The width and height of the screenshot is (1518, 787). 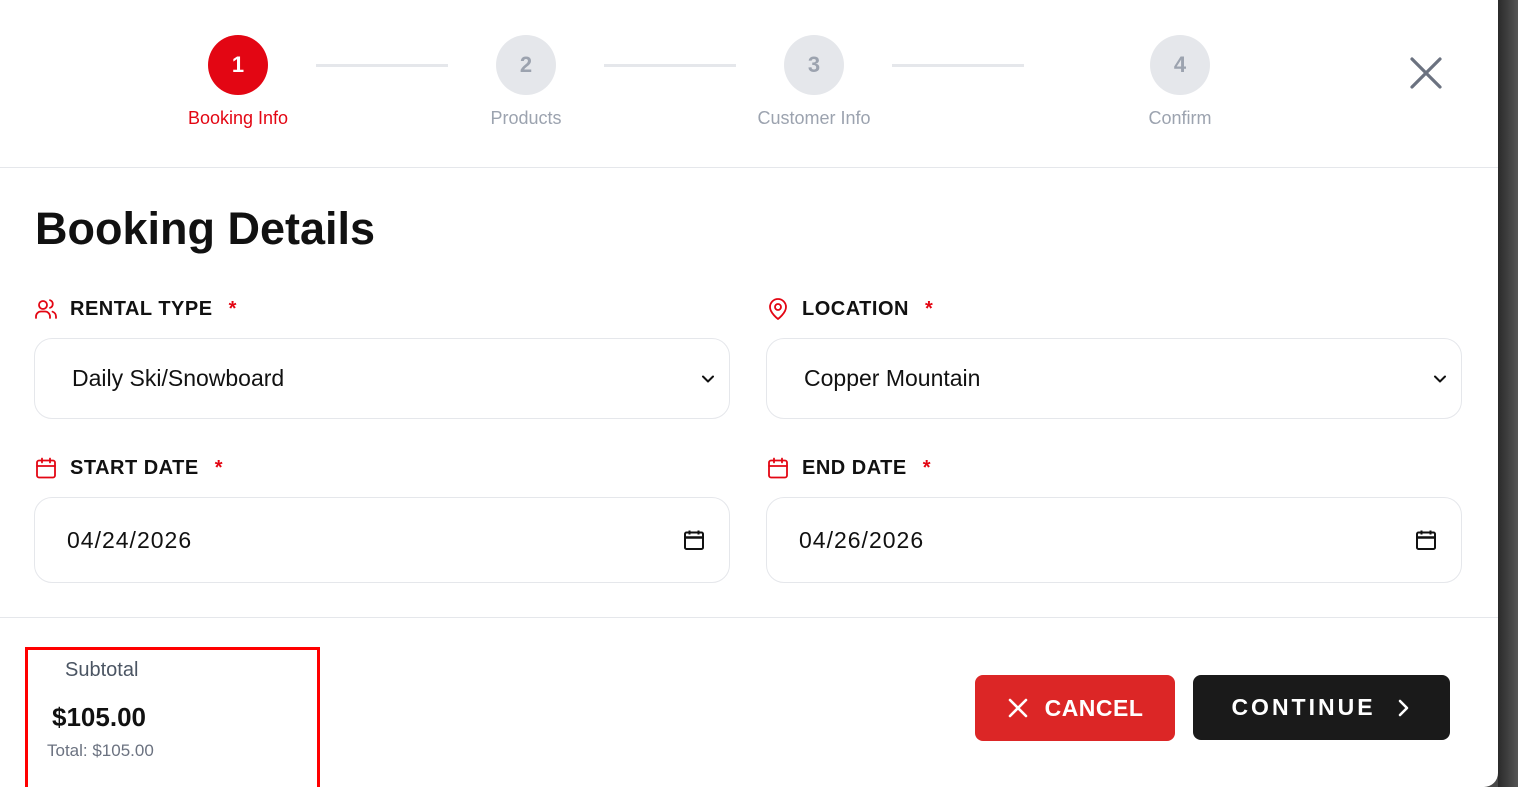 I want to click on continue-button: CONTINUE, so click(x=1321, y=707).